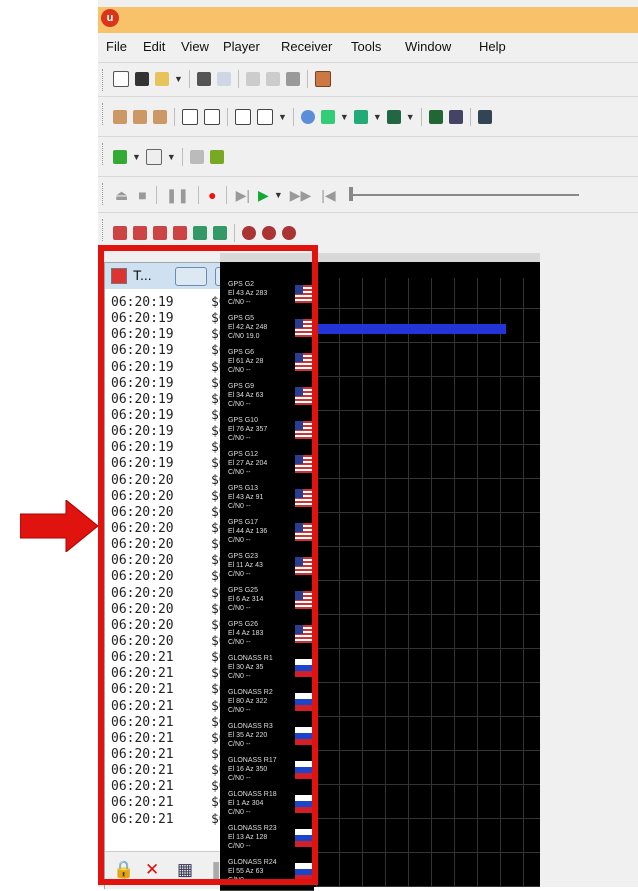  What do you see at coordinates (292, 79) in the screenshot?
I see `paste-icon` at bounding box center [292, 79].